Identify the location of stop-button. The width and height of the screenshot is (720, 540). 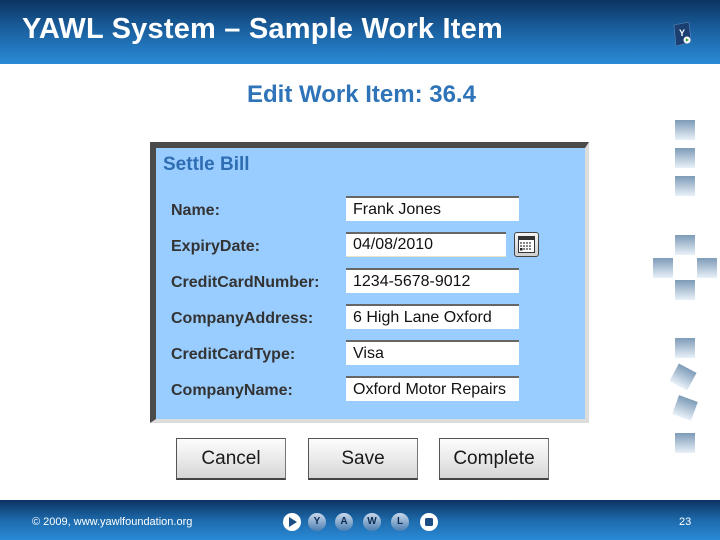
(429, 522).